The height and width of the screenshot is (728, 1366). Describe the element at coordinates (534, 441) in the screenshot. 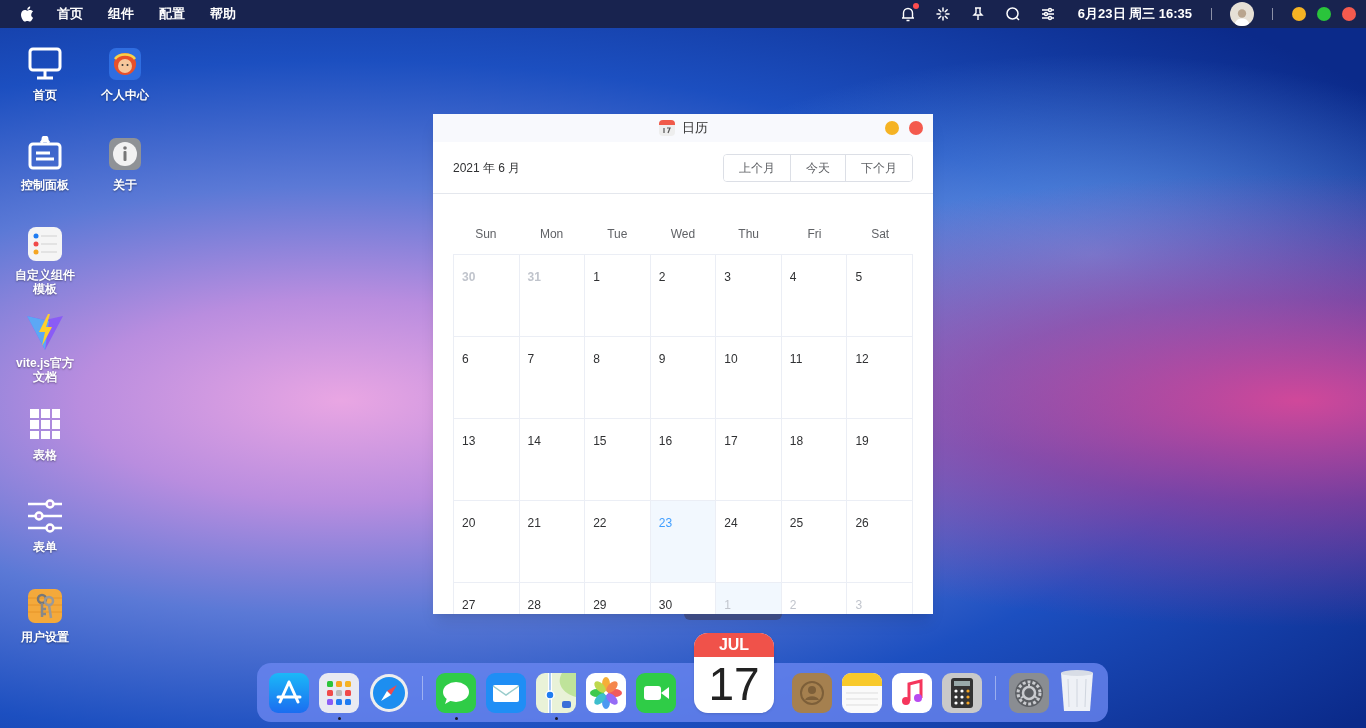

I see `day-number: 14` at that location.